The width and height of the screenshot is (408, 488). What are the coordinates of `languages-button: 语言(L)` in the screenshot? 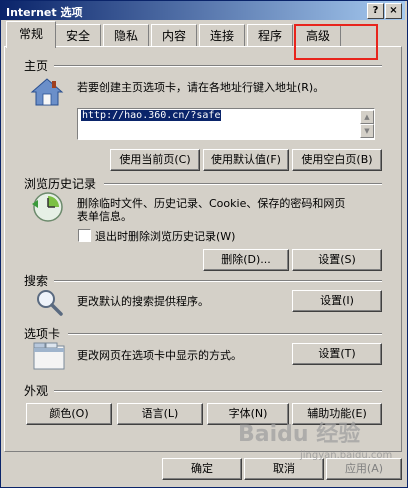 It's located at (160, 414).